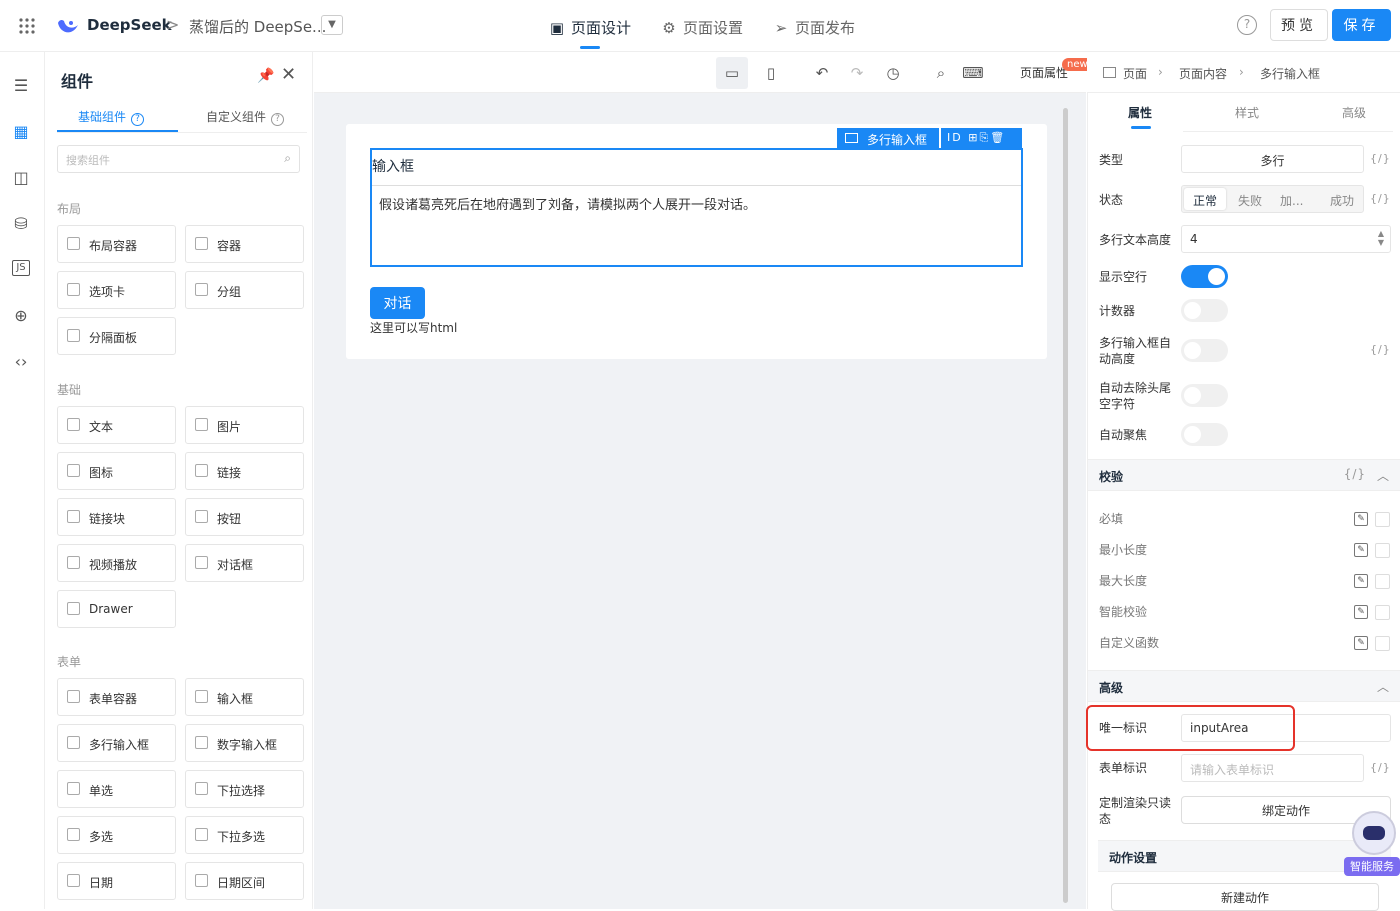  Describe the element at coordinates (1299, 25) in the screenshot. I see `preview-button: 预览` at that location.